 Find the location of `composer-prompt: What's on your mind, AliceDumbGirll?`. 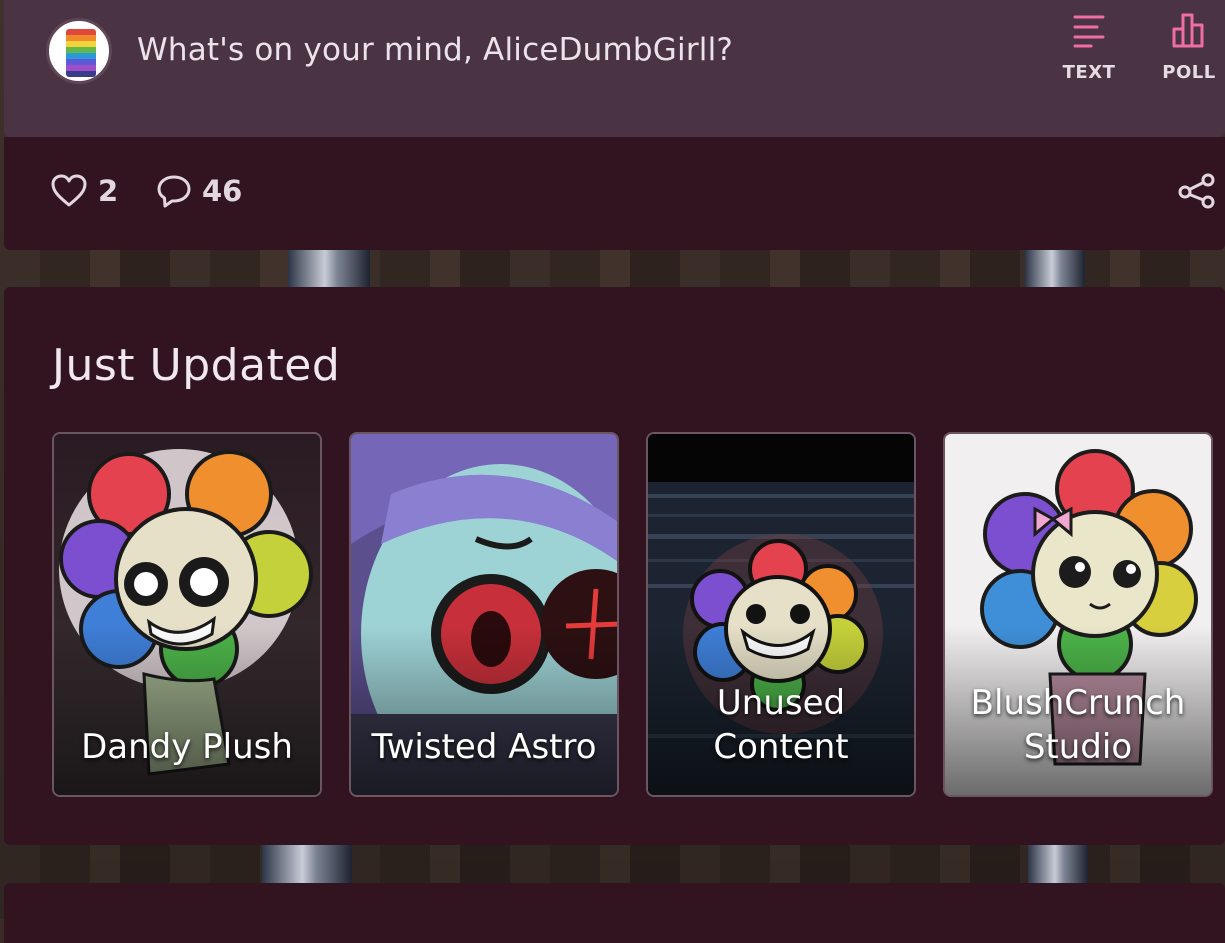

composer-prompt: What's on your mind, AliceDumbGirll? is located at coordinates (435, 50).